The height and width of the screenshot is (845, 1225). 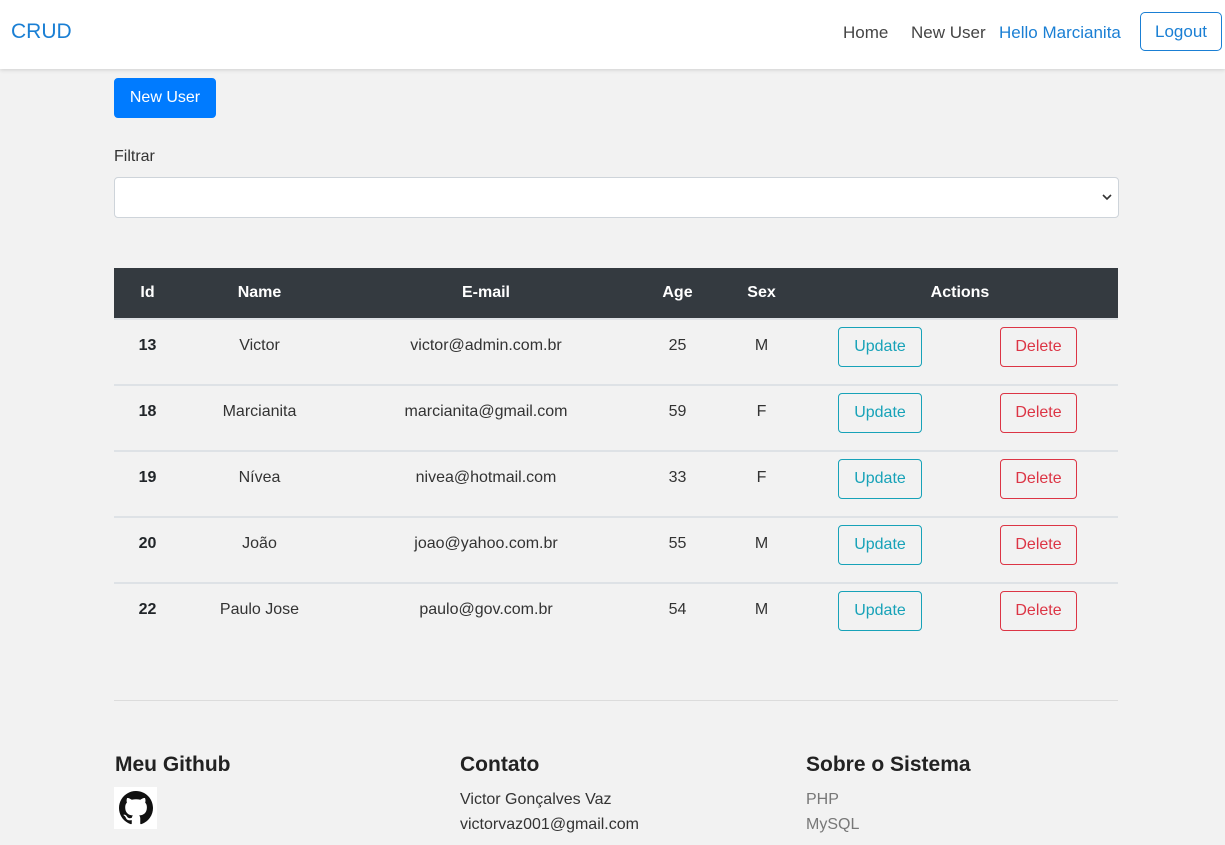 I want to click on header-id: Id, so click(x=147, y=293).